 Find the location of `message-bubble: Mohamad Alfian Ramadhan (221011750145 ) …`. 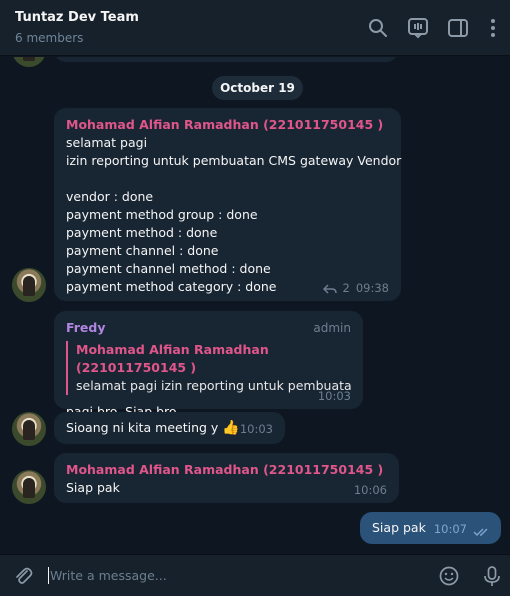

message-bubble: Mohamad Alfian Ramadhan (221011750145 ) … is located at coordinates (226, 478).